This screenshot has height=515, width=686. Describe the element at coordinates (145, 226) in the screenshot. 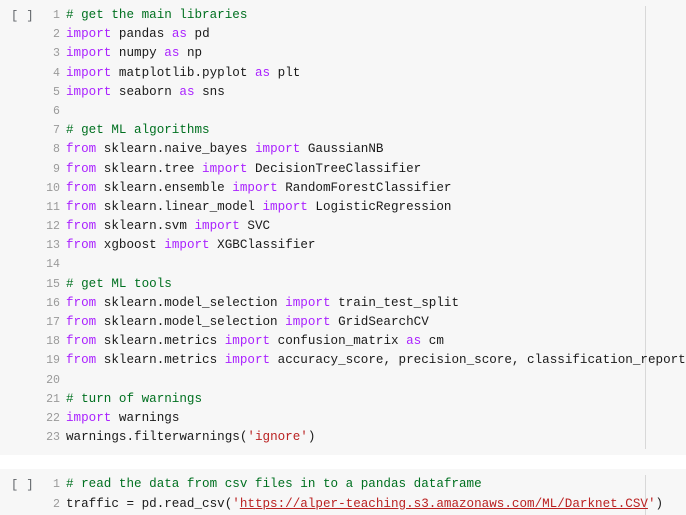

I see `code-token-plain: sklearn.svm` at that location.